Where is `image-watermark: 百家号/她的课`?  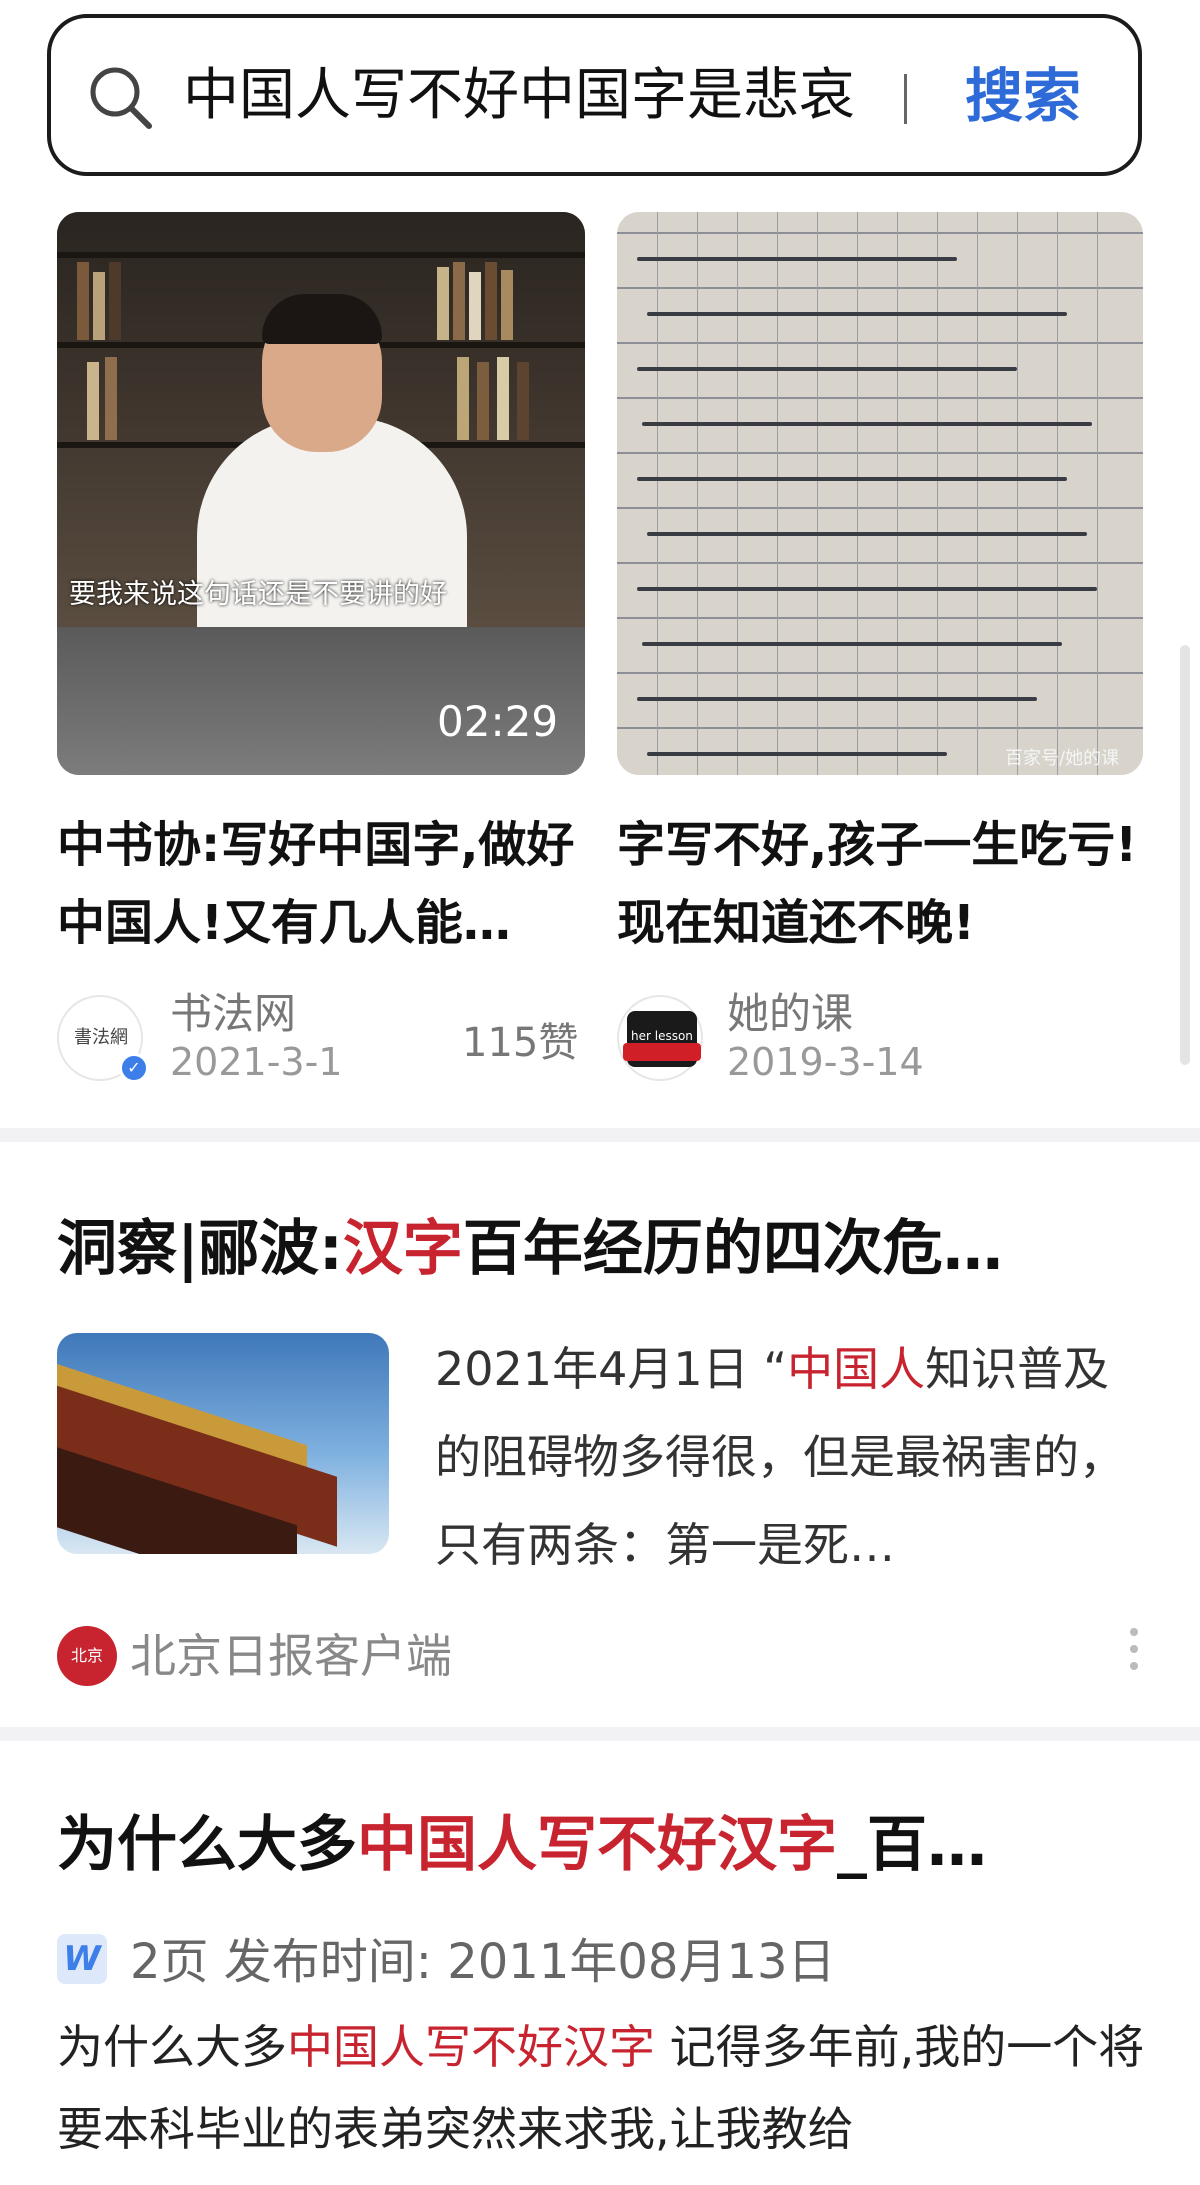 image-watermark: 百家号/她的课 is located at coordinates (1062, 758).